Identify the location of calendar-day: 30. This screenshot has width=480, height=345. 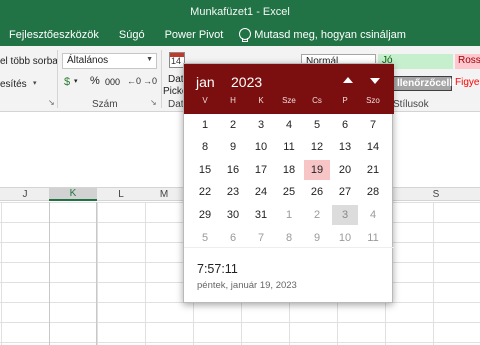
(233, 215).